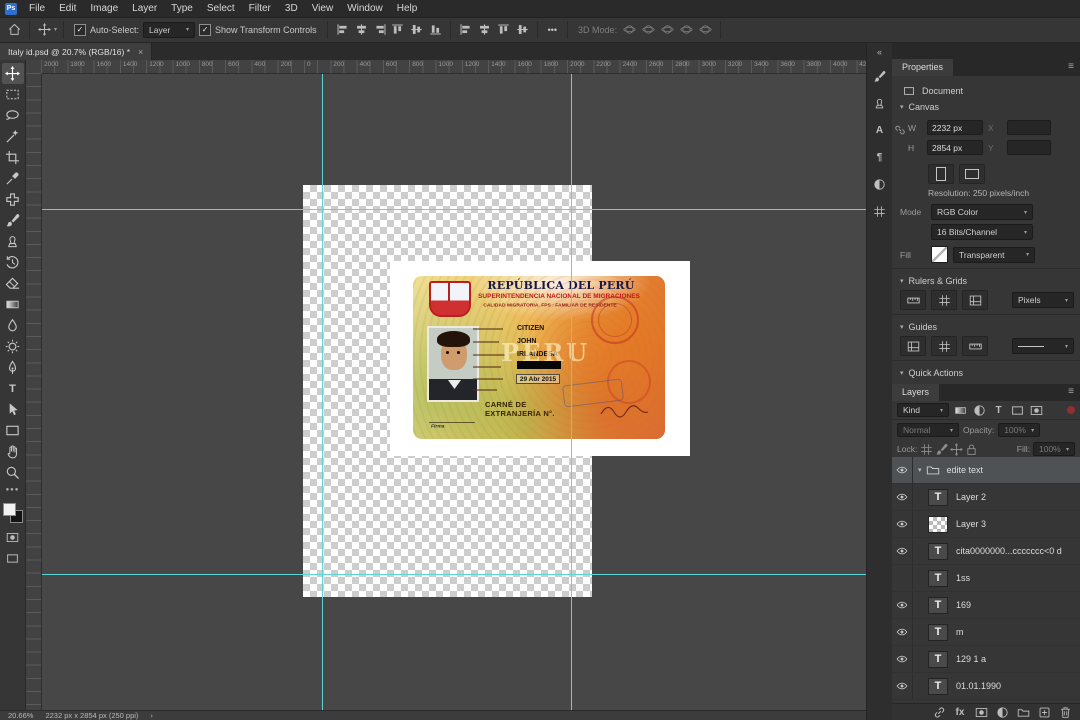 Image resolution: width=1080 pixels, height=720 pixels. Describe the element at coordinates (407, 8) in the screenshot. I see `menu-help: Help` at that location.